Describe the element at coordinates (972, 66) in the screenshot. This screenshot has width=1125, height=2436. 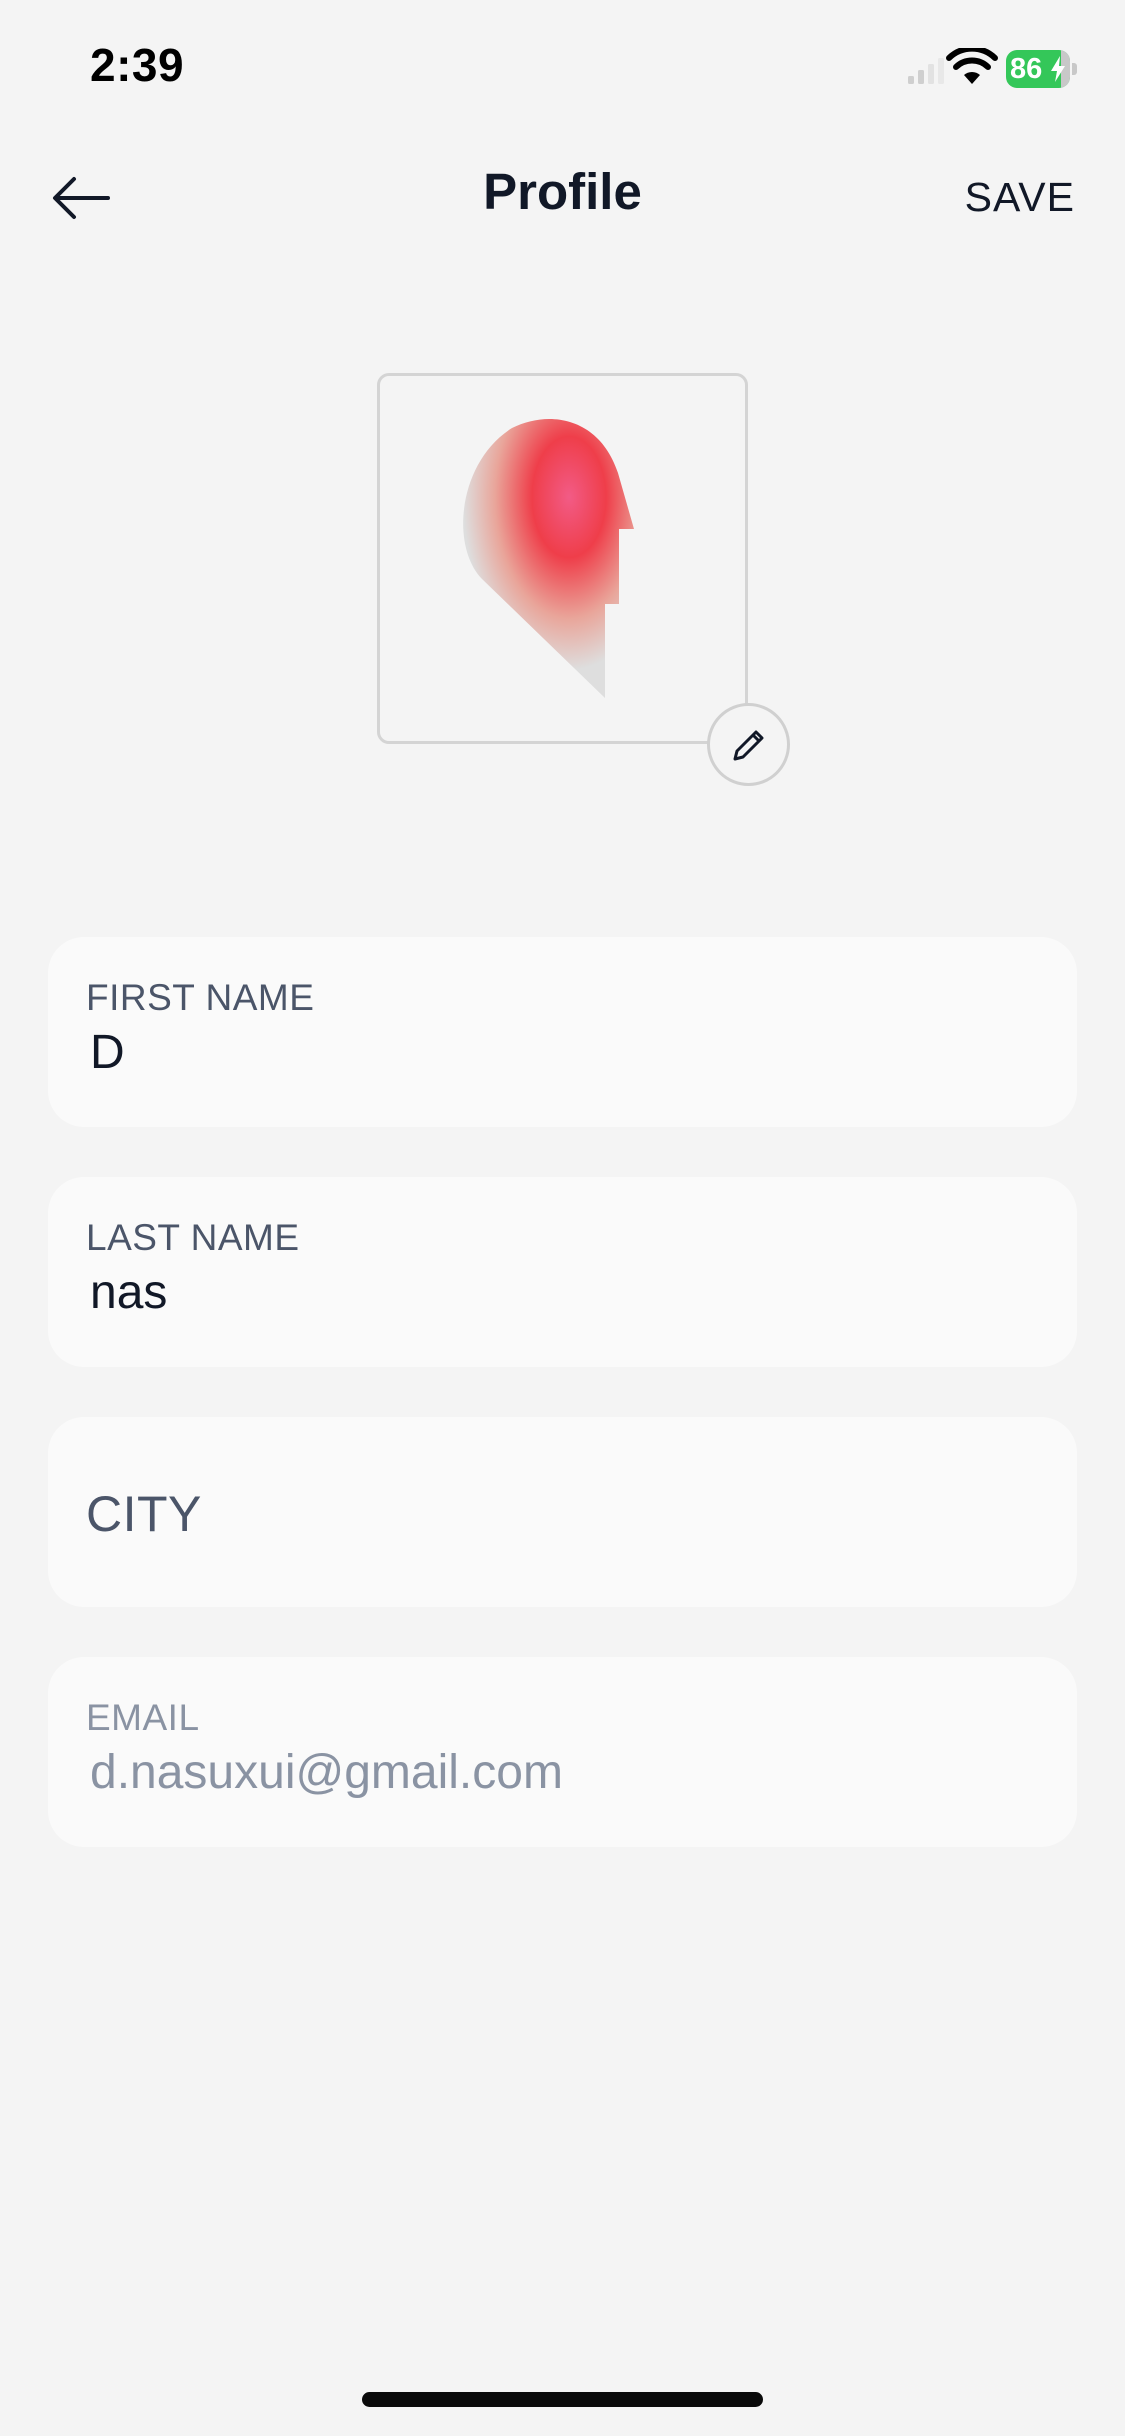
I see `wifi-icon` at that location.